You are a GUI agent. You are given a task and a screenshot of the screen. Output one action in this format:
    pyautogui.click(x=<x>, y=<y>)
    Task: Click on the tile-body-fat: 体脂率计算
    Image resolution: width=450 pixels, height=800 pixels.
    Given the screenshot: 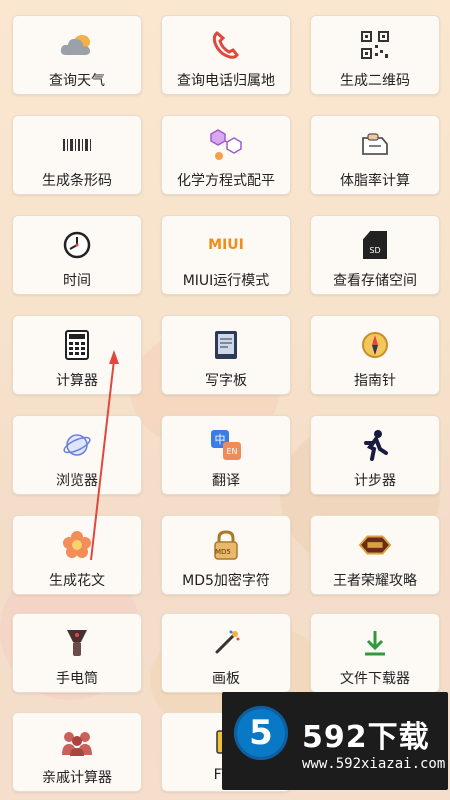 What is the action you would take?
    pyautogui.click(x=375, y=155)
    